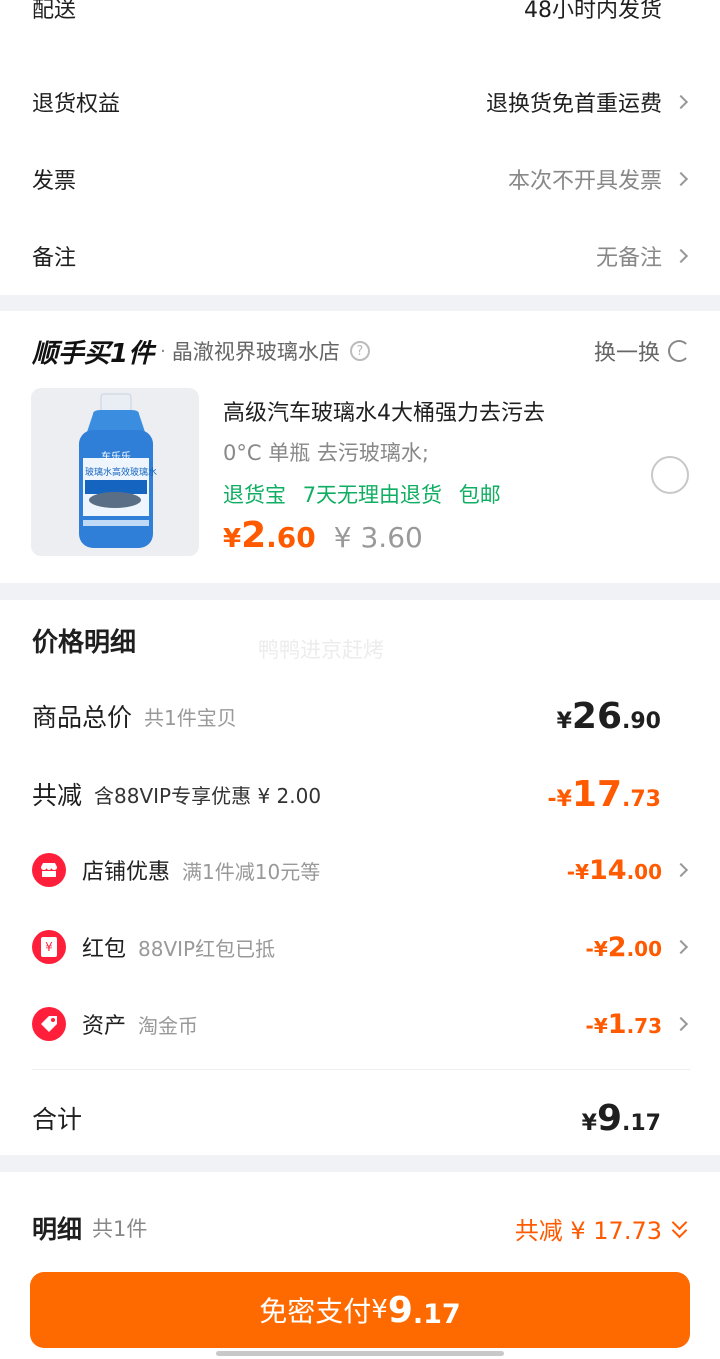  Describe the element at coordinates (54, 258) in the screenshot. I see `remark-label: 备注` at that location.